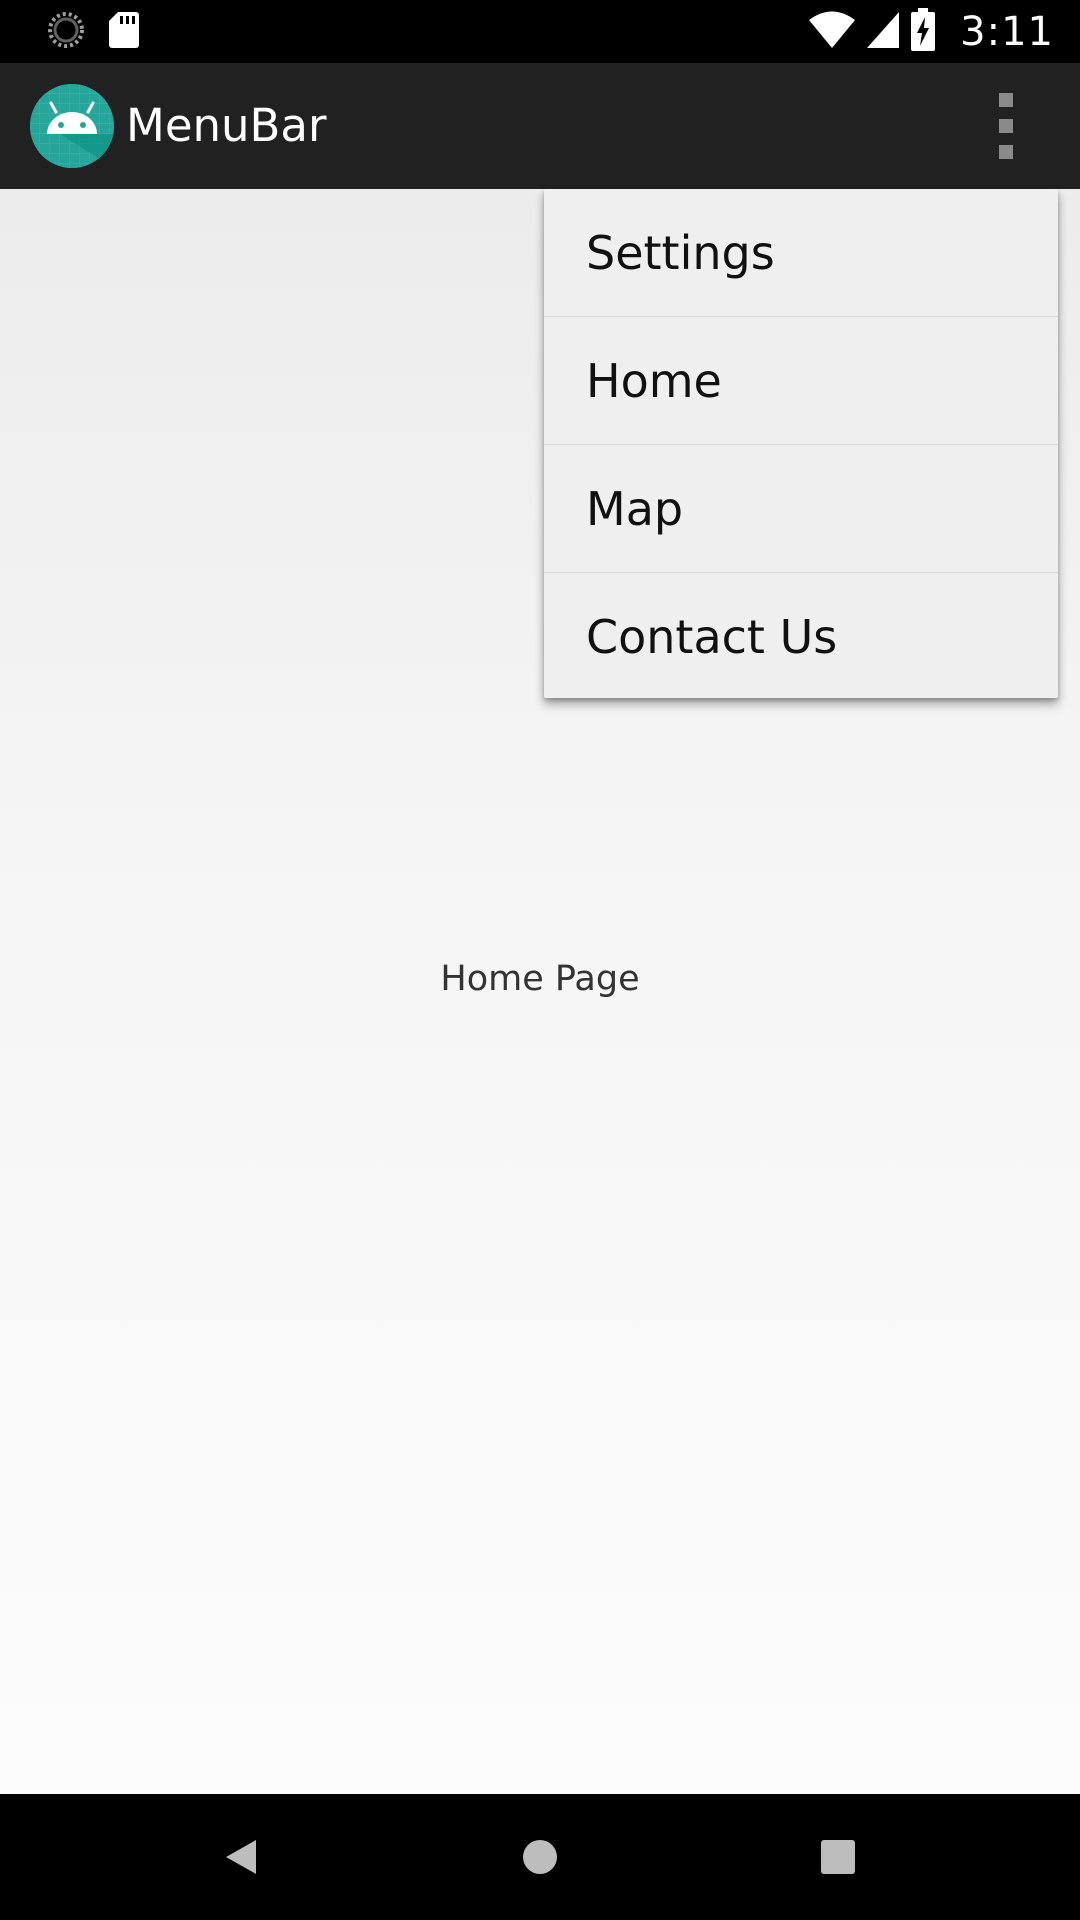 This screenshot has height=1920, width=1080. I want to click on menu-item-label: Map, so click(635, 509).